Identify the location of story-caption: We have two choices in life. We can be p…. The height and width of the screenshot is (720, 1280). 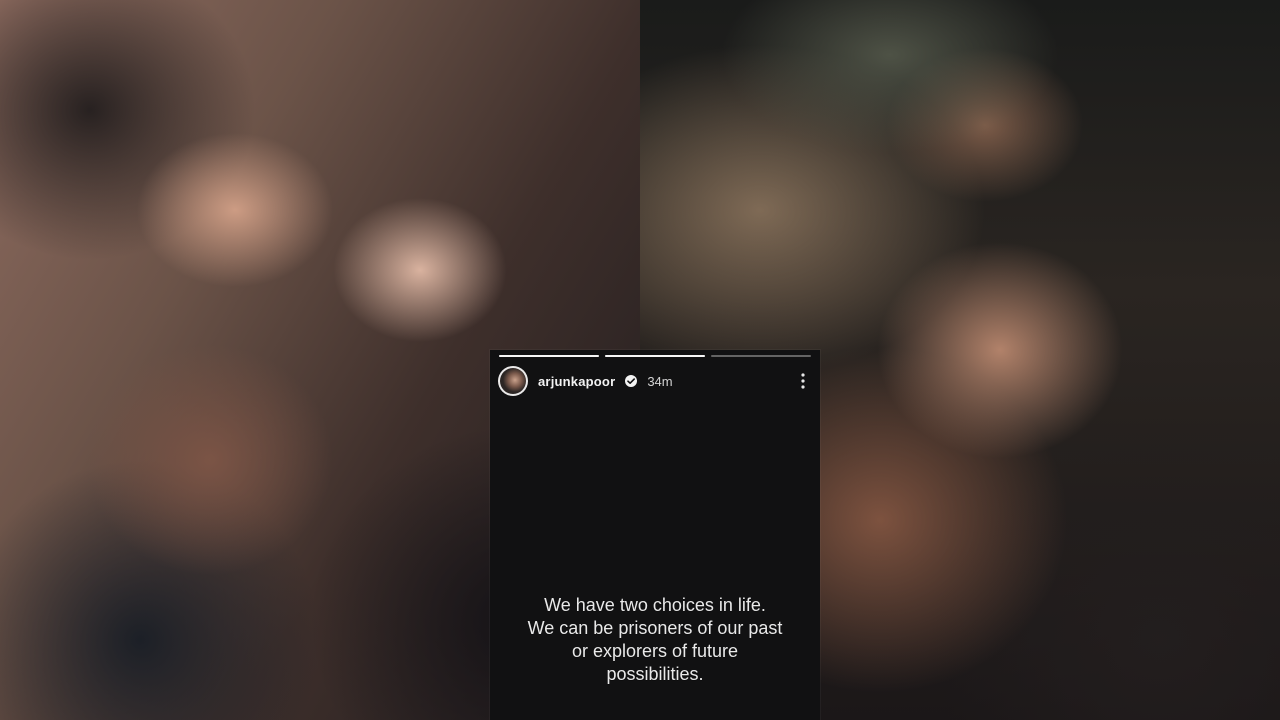
(655, 639).